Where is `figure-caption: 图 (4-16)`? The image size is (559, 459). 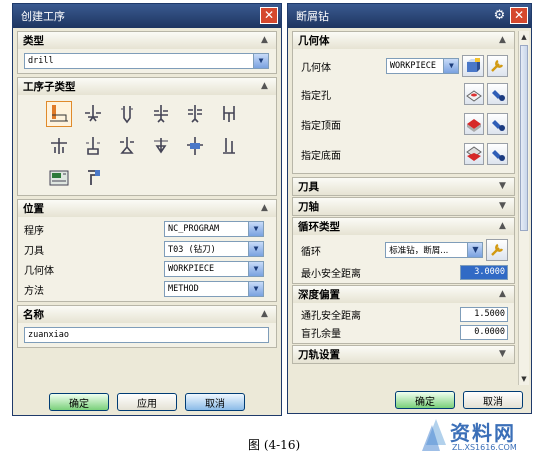
figure-caption: 图 (4-16) is located at coordinates (274, 445).